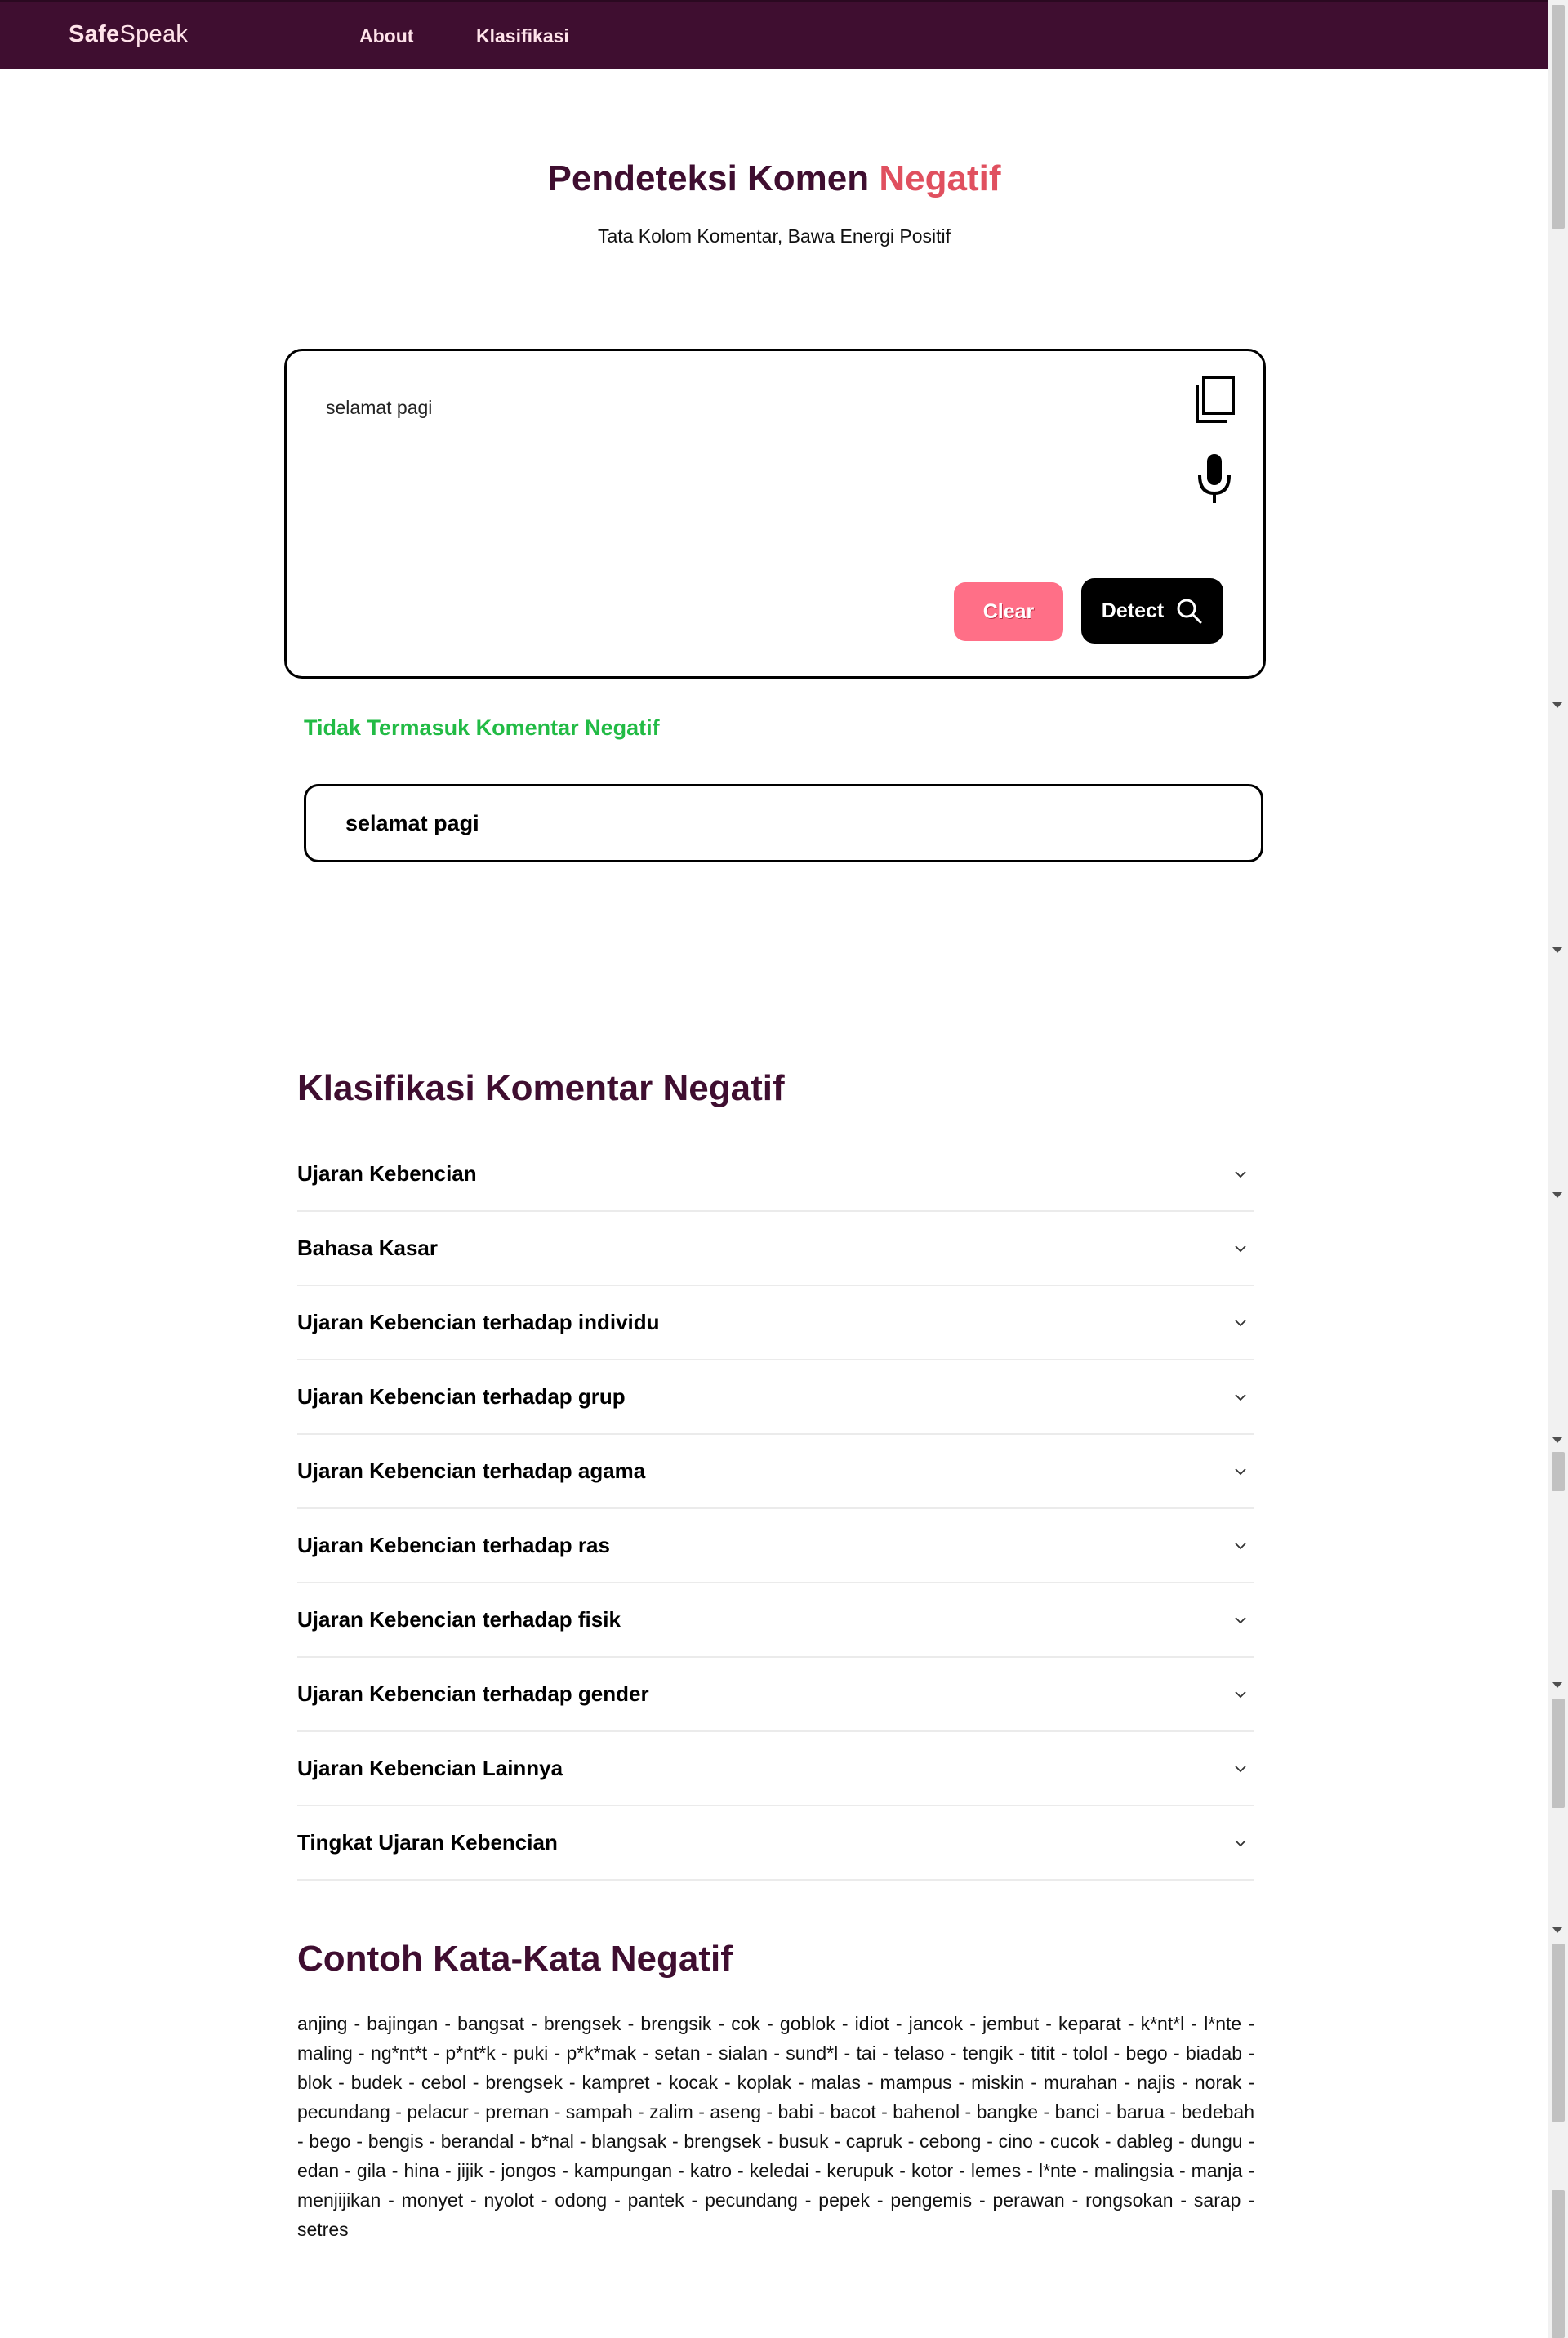 This screenshot has height=2338, width=1568. What do you see at coordinates (775, 1472) in the screenshot?
I see `accordion-item: Ujaran Kebencian terhadap agama` at bounding box center [775, 1472].